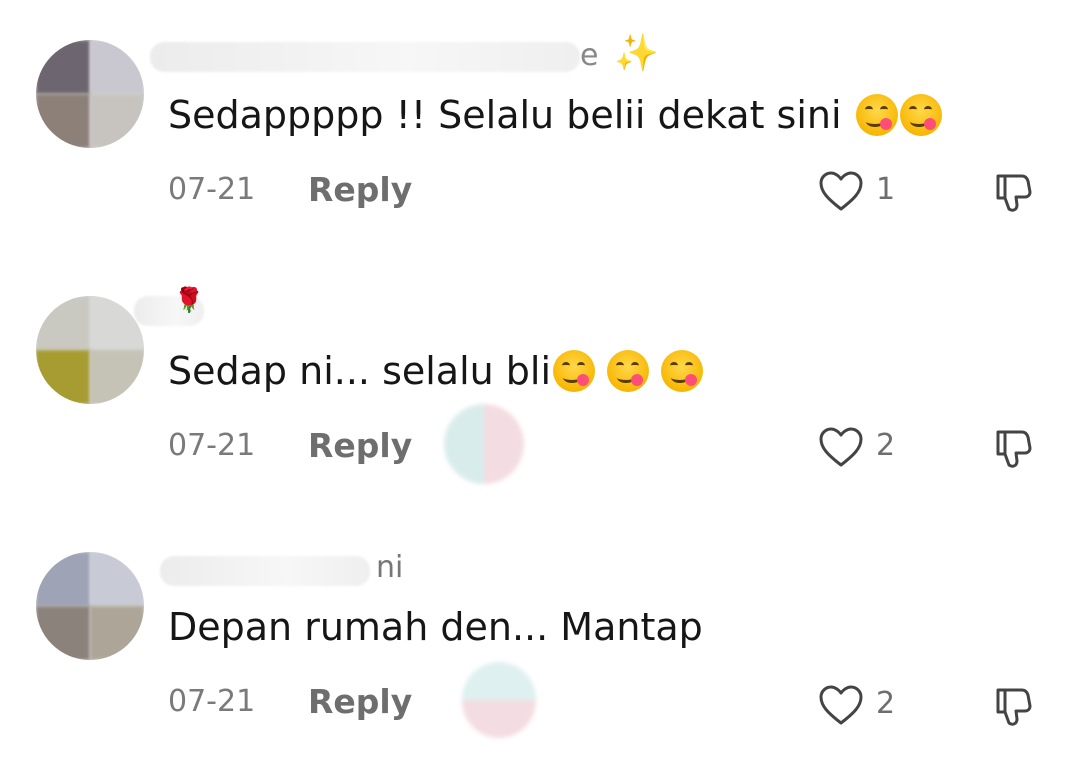 This screenshot has height=784, width=1080. I want to click on username-fragment: e, so click(589, 55).